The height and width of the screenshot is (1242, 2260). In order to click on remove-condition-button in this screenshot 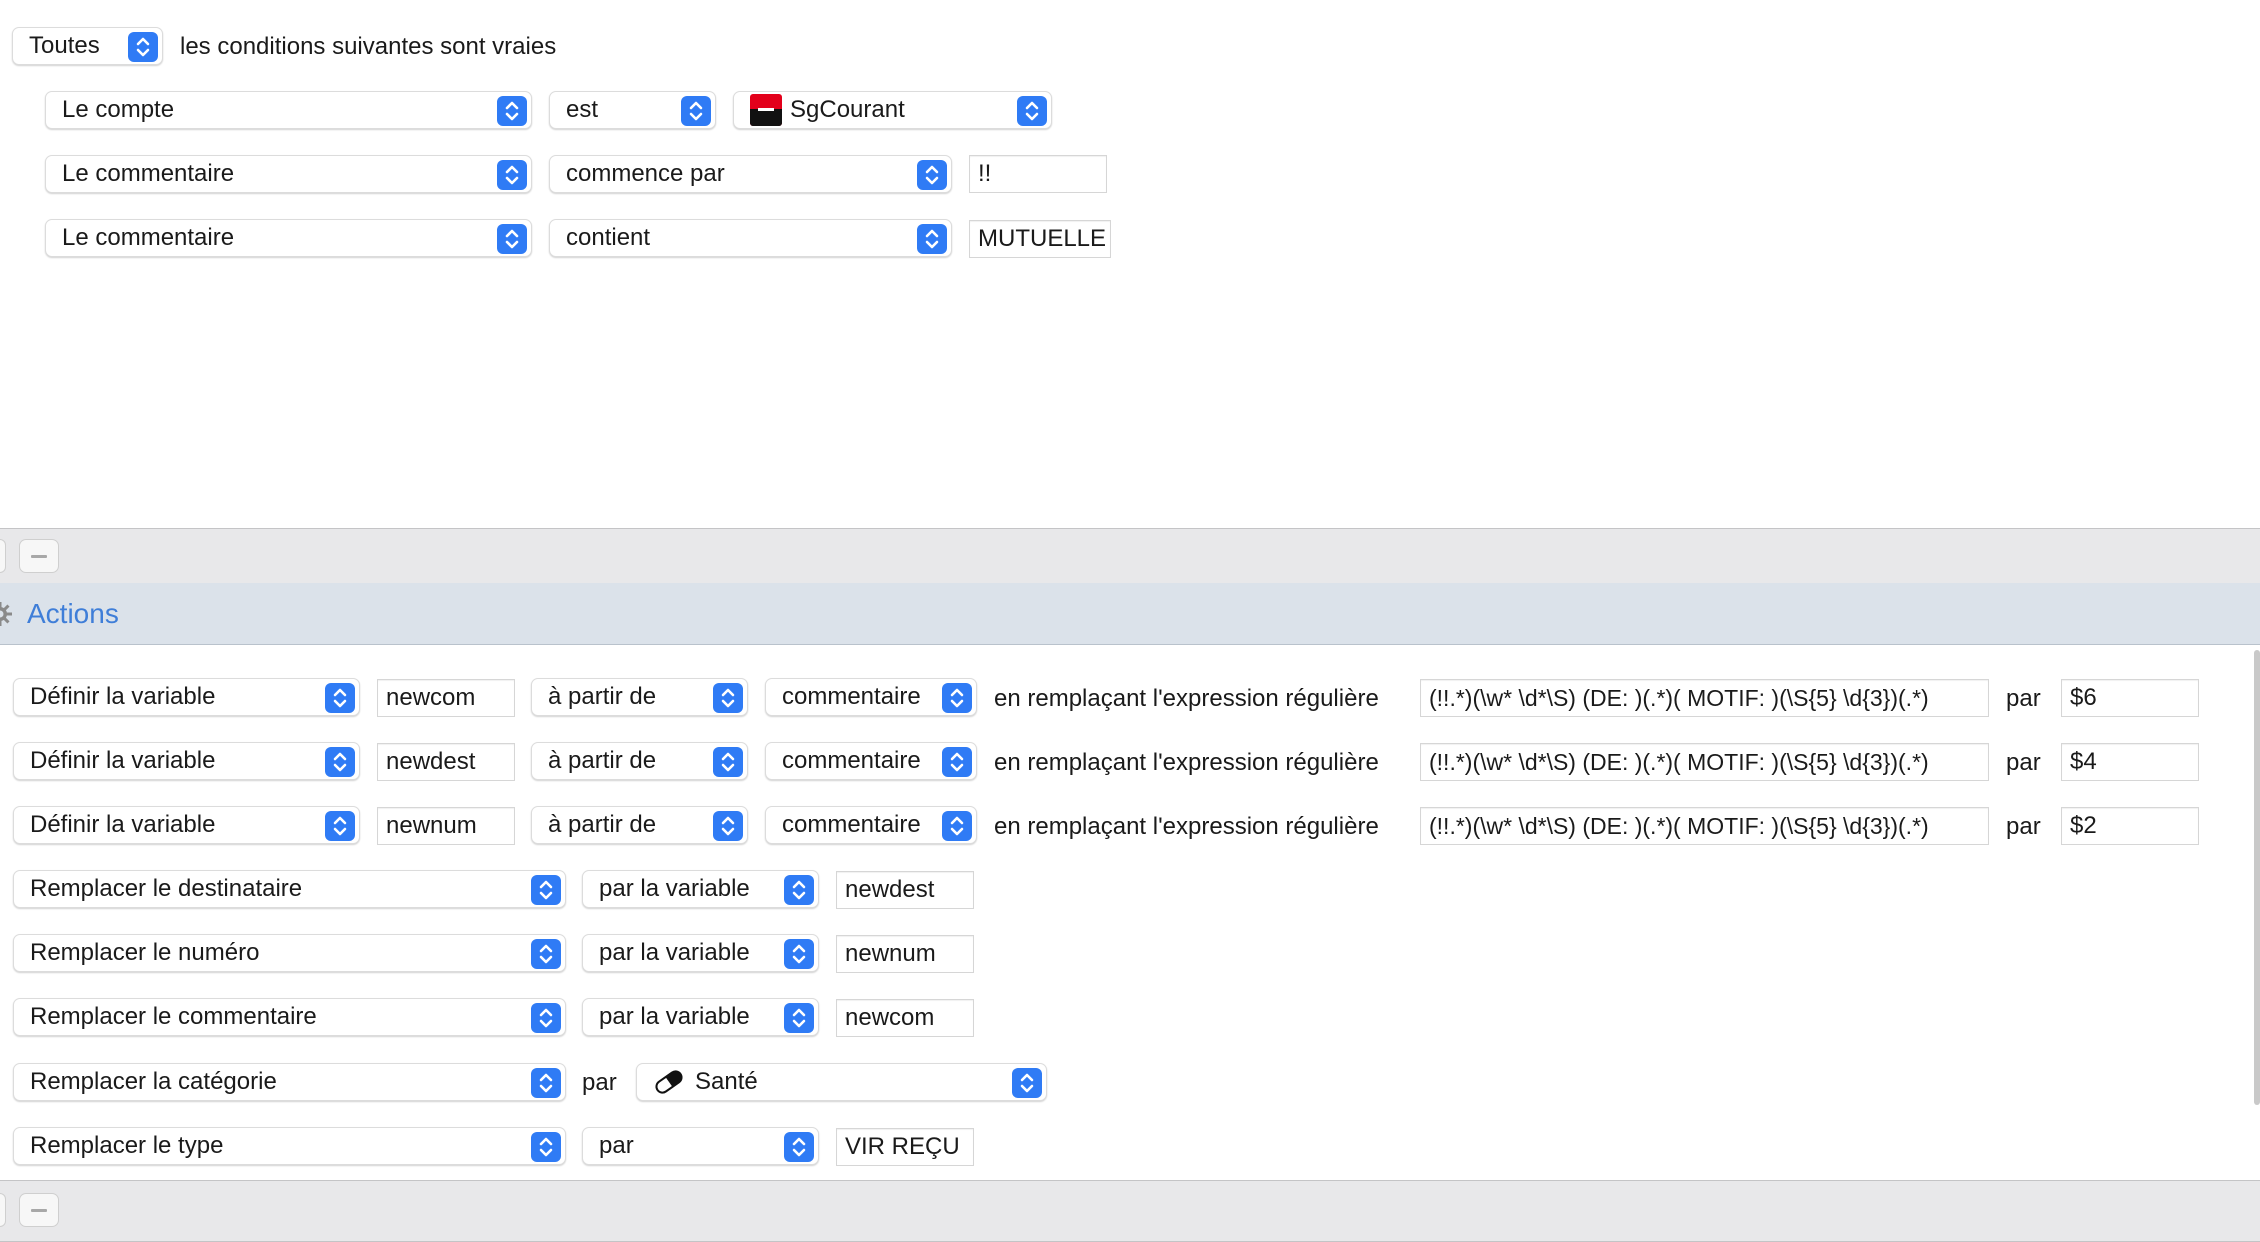, I will do `click(39, 556)`.